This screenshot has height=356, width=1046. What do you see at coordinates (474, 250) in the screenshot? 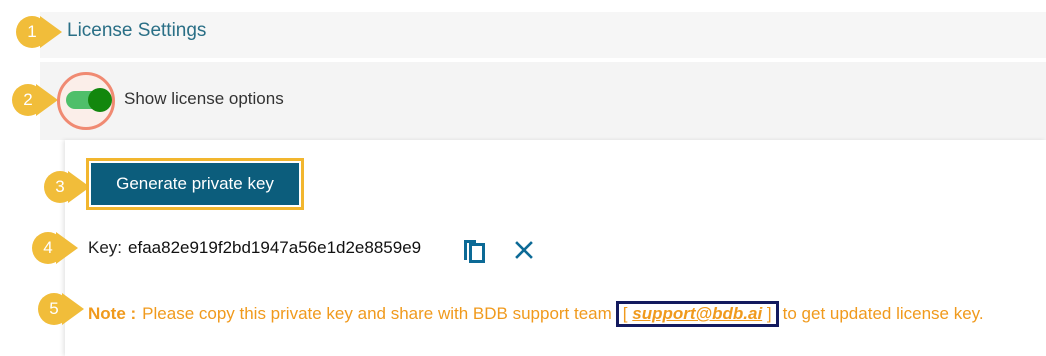
I see `copy-icon` at bounding box center [474, 250].